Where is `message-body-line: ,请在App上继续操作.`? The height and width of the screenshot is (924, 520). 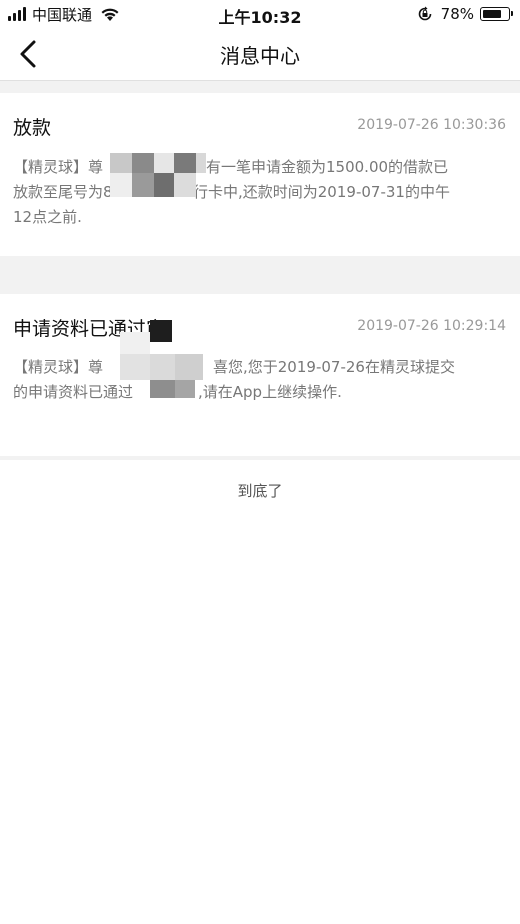
message-body-line: ,请在App上继续操作. is located at coordinates (270, 392).